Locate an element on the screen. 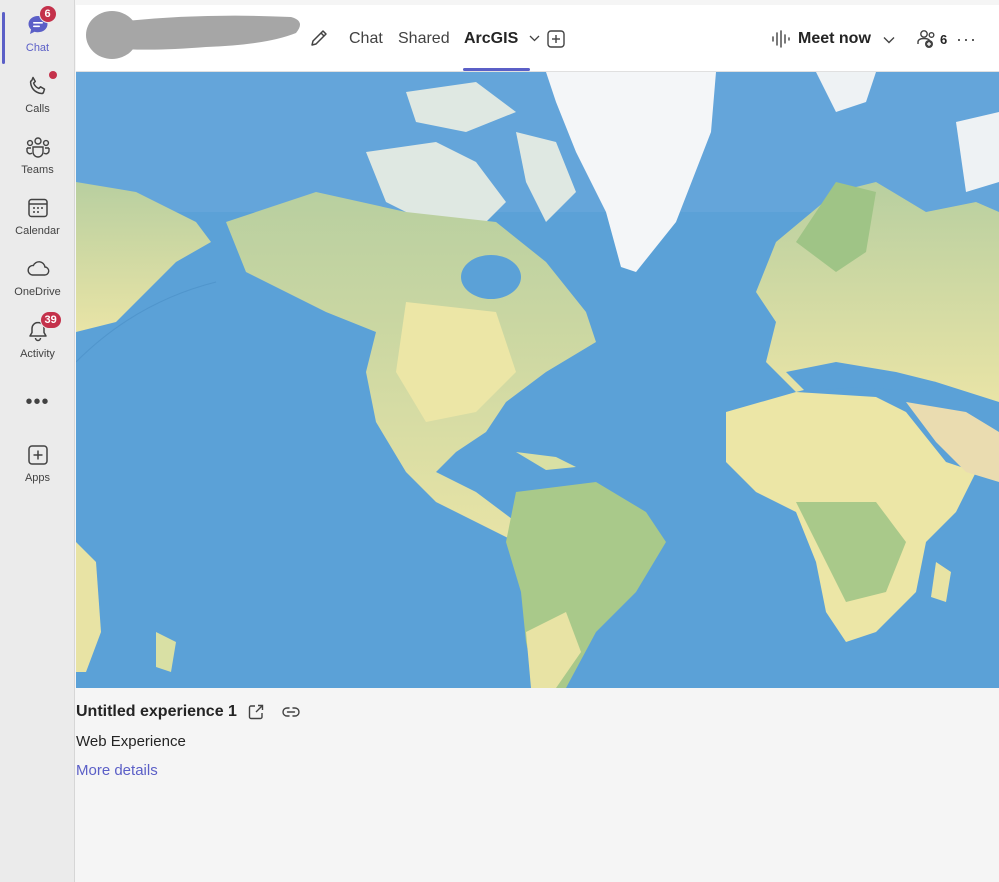  rail-item-calendar: Calendar is located at coordinates (37, 219).